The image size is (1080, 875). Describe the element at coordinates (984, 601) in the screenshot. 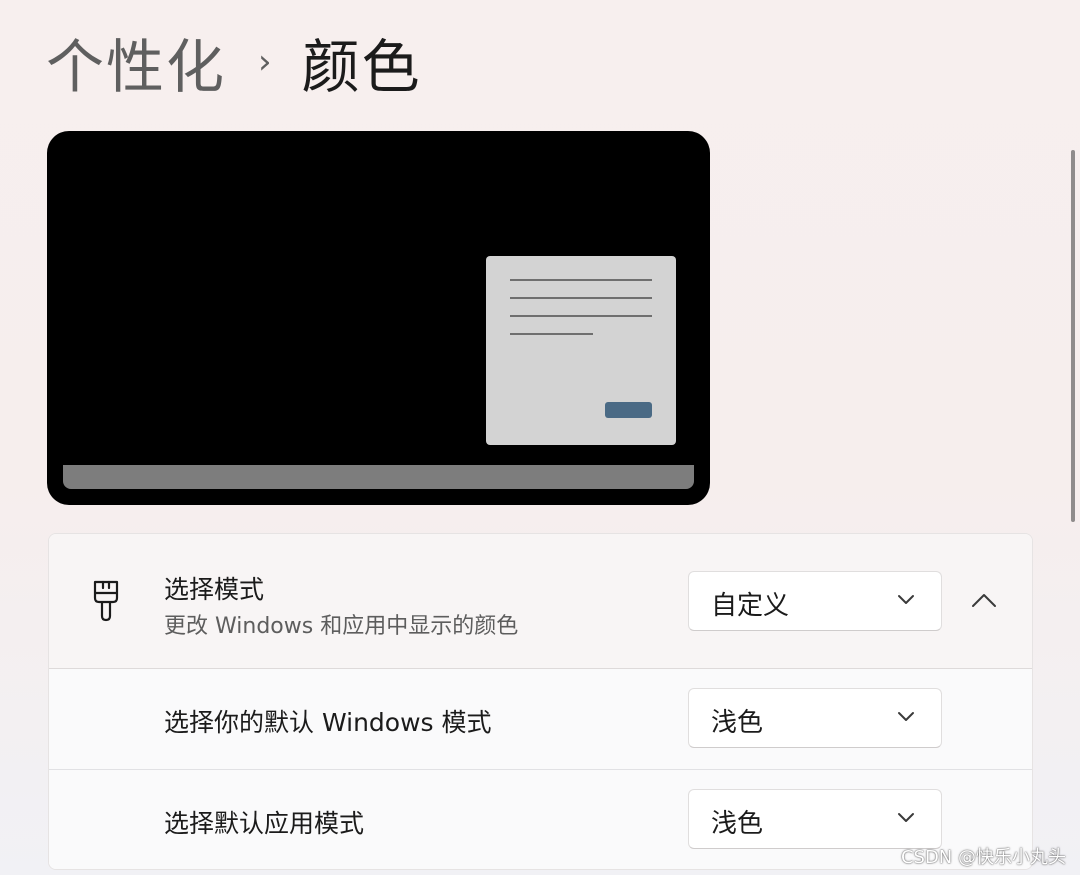

I see `chevron-up-icon` at that location.